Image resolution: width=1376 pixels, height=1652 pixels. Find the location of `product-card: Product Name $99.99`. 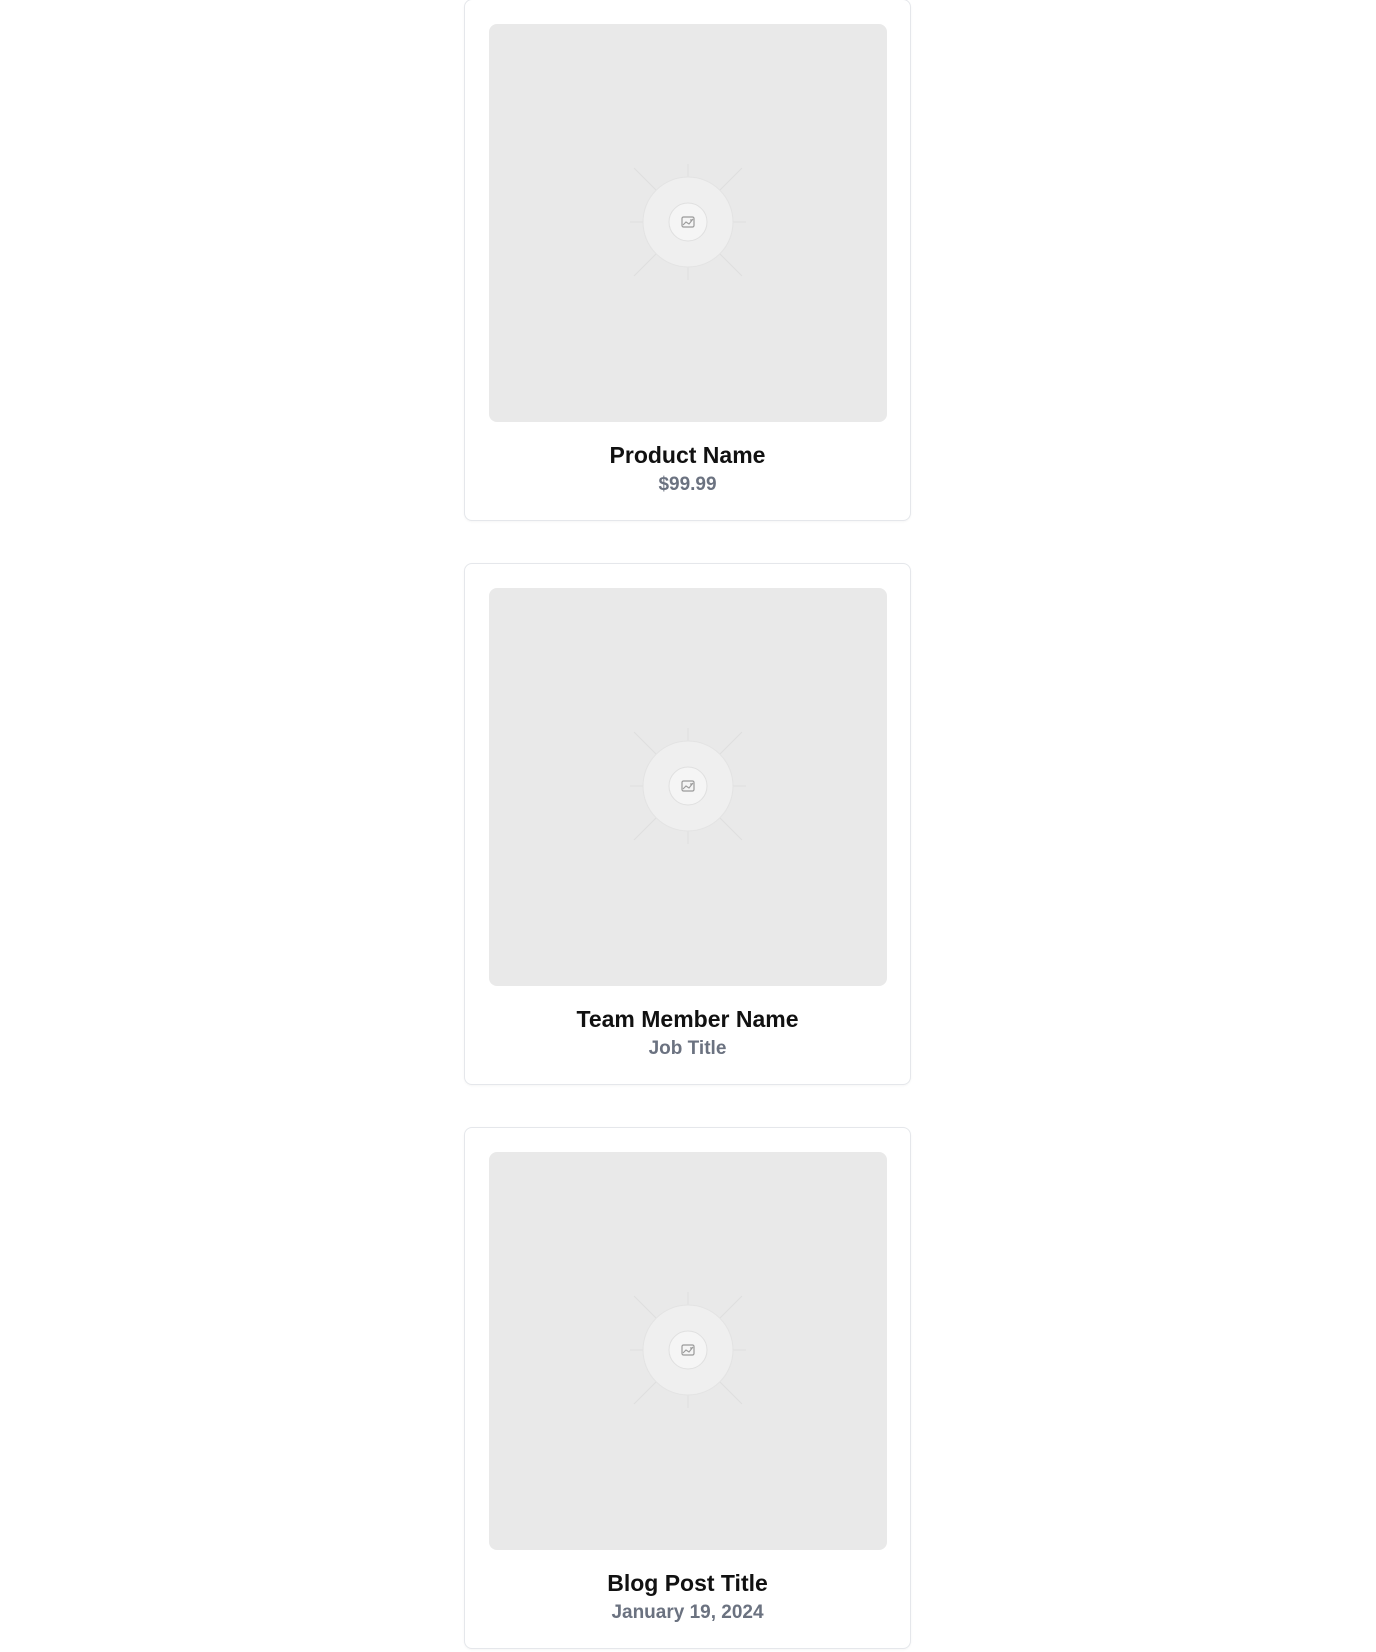

product-card: Product Name $99.99 is located at coordinates (687, 260).